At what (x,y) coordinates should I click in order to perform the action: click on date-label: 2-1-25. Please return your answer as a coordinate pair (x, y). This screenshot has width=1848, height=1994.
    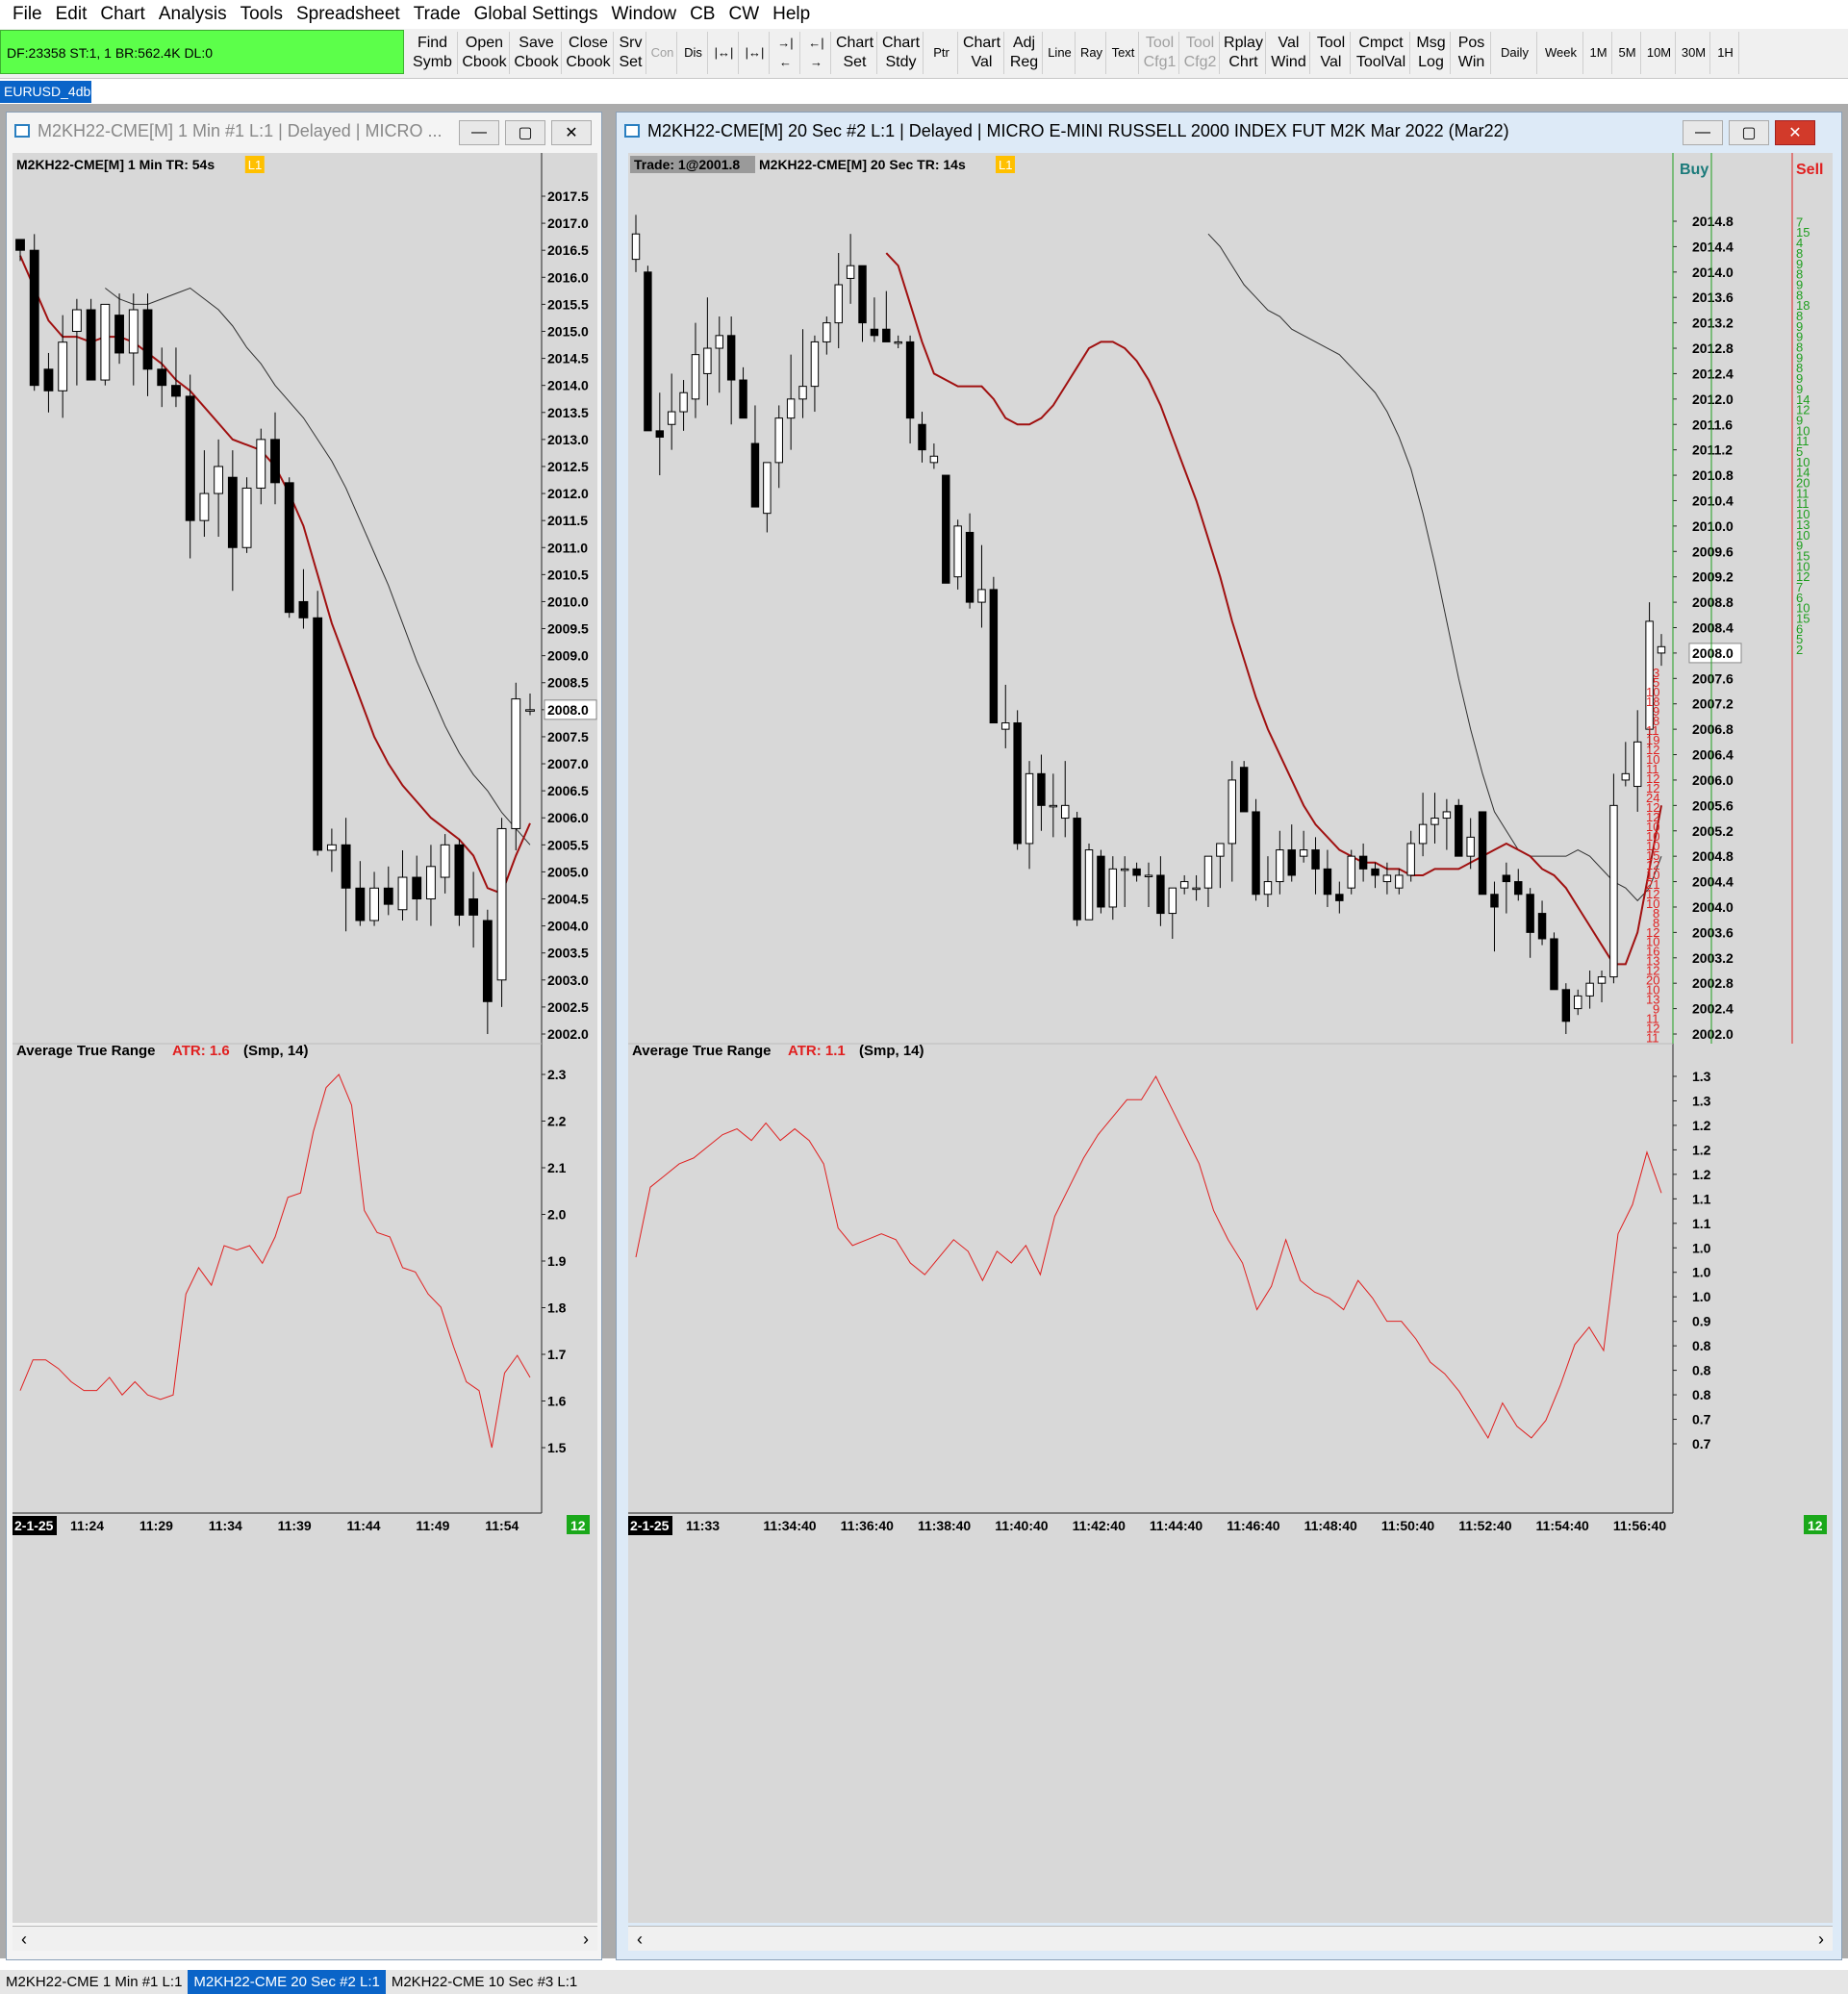
    Looking at the image, I should click on (34, 1525).